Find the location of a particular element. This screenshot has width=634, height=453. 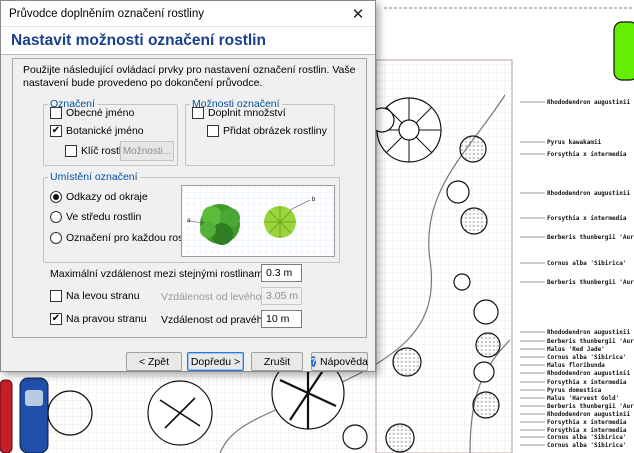

left-distance-label: Vzdálenost od levého is located at coordinates (211, 297).